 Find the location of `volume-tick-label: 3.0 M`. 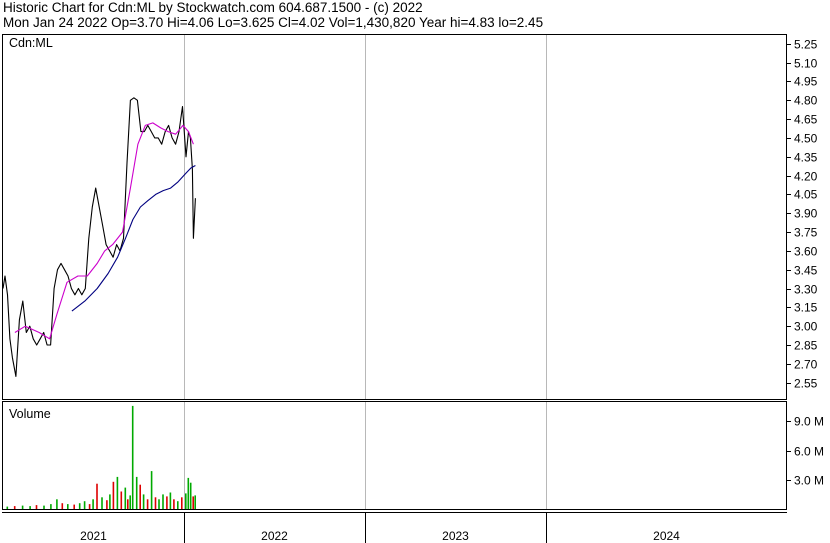

volume-tick-label: 3.0 M is located at coordinates (809, 481).